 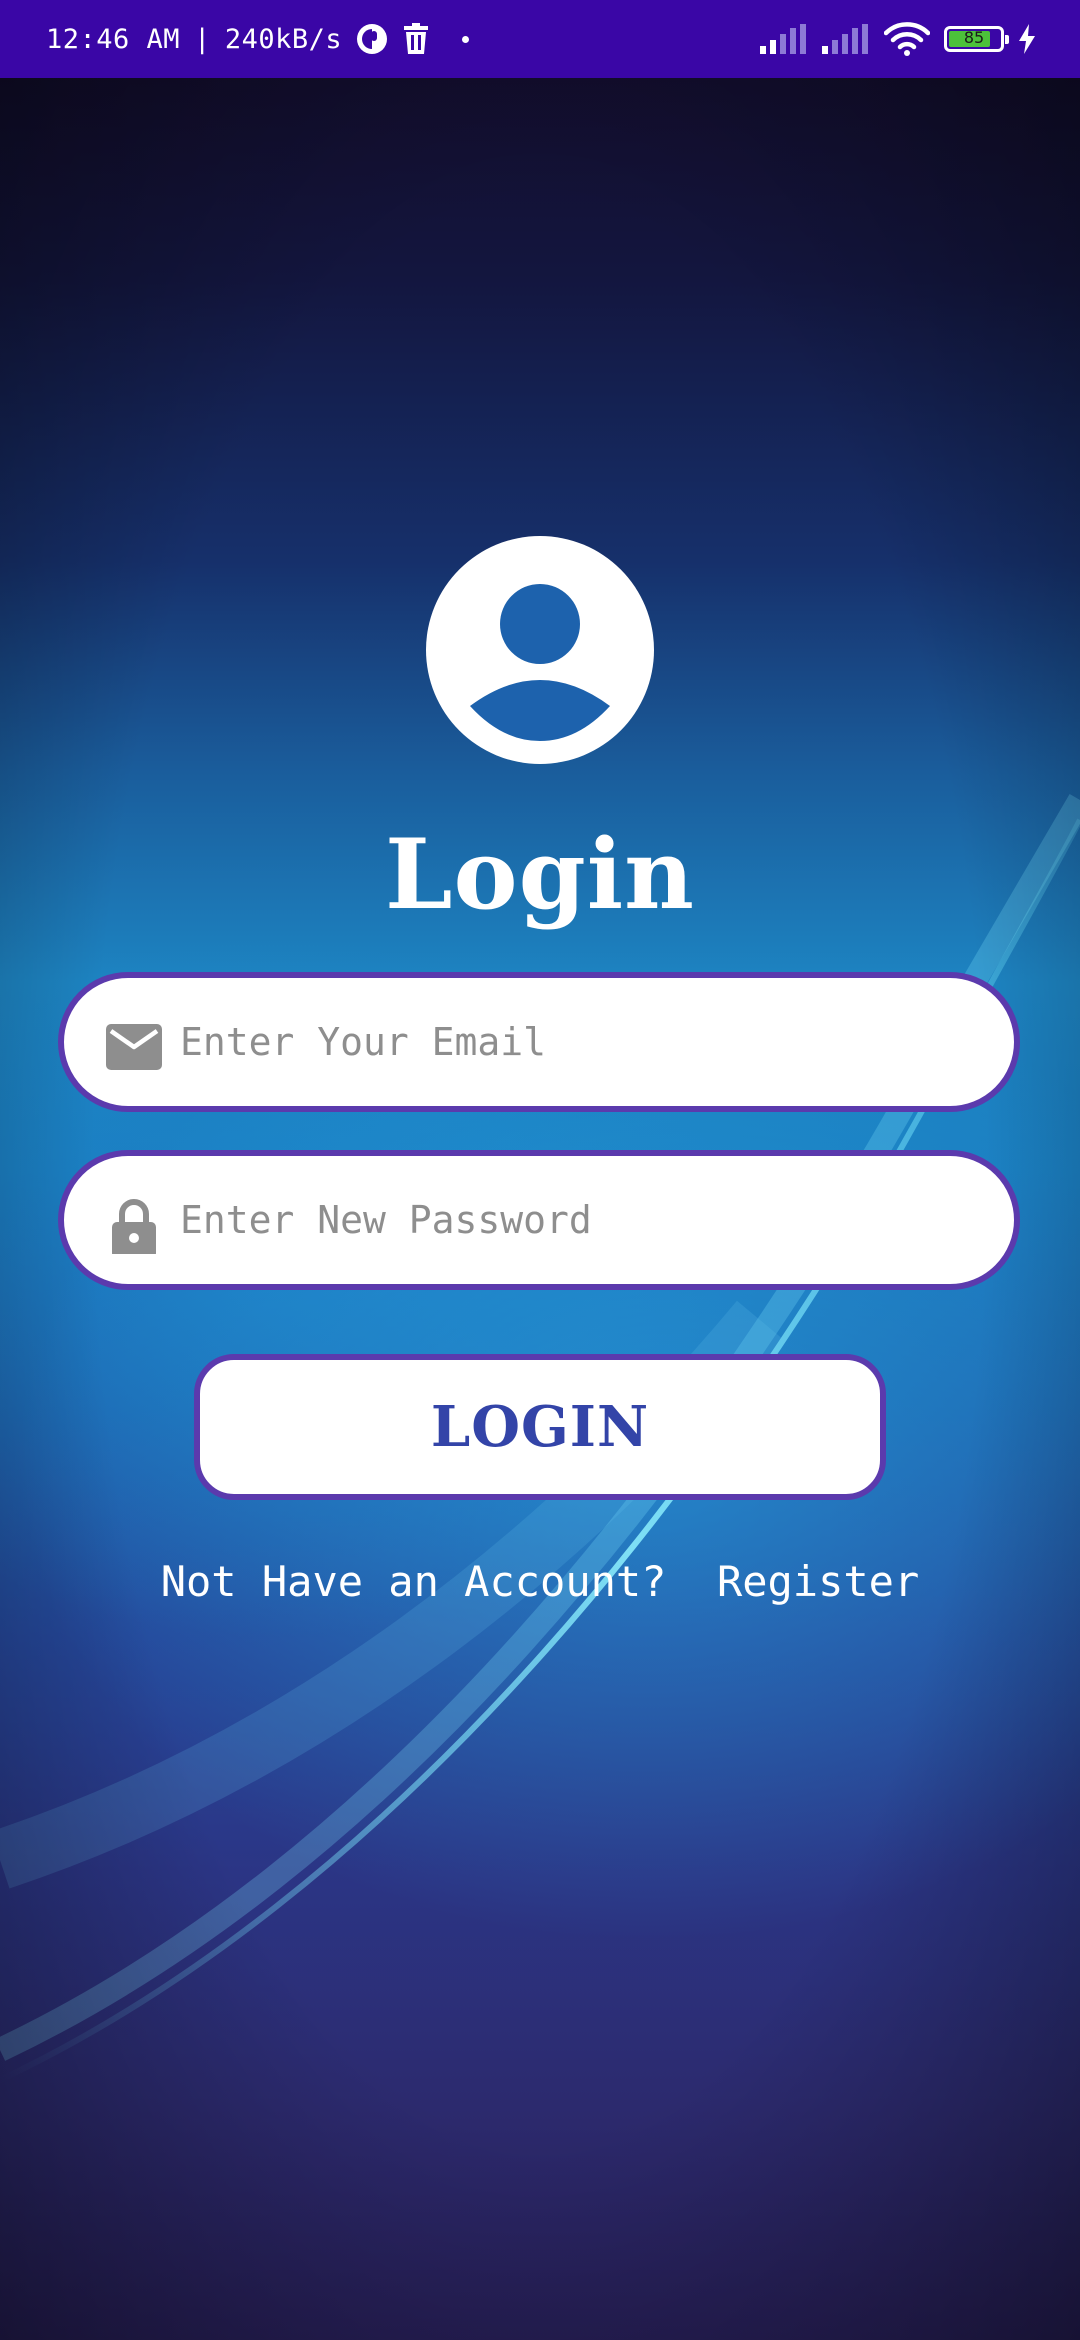 What do you see at coordinates (283, 39) in the screenshot?
I see `network-speed: 240kB/s` at bounding box center [283, 39].